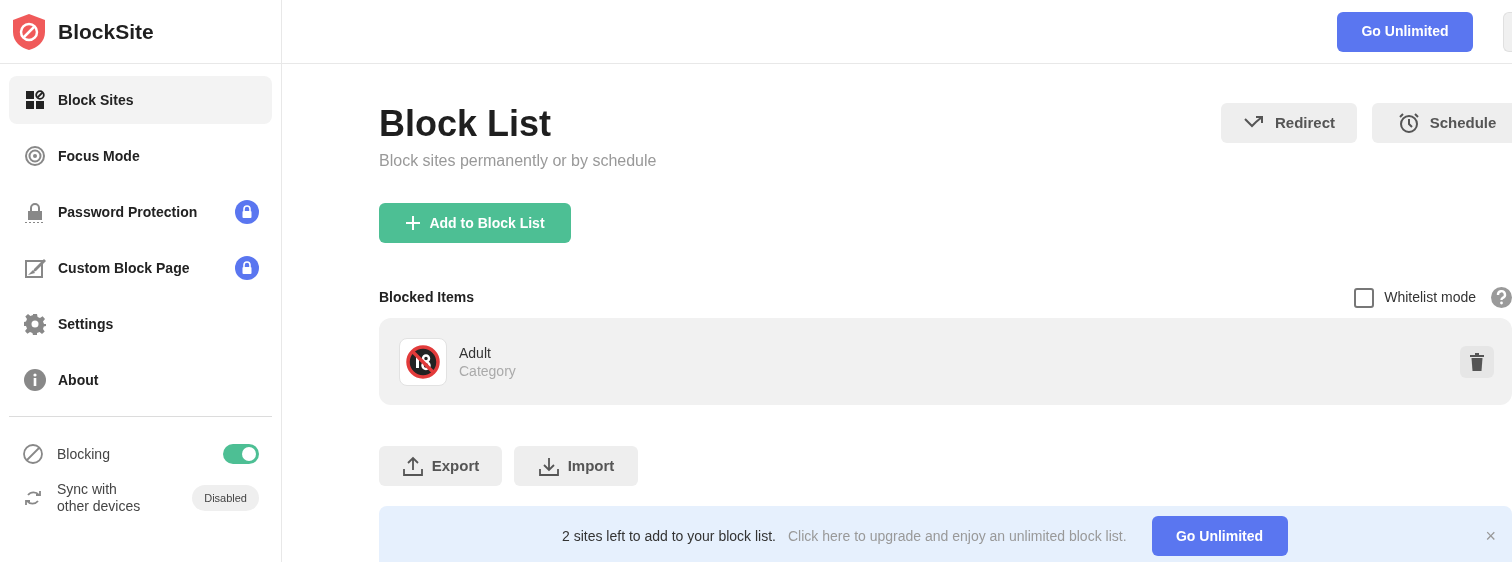 The width and height of the screenshot is (1512, 562). What do you see at coordinates (1364, 297) in the screenshot?
I see `whitelist-checkbox` at bounding box center [1364, 297].